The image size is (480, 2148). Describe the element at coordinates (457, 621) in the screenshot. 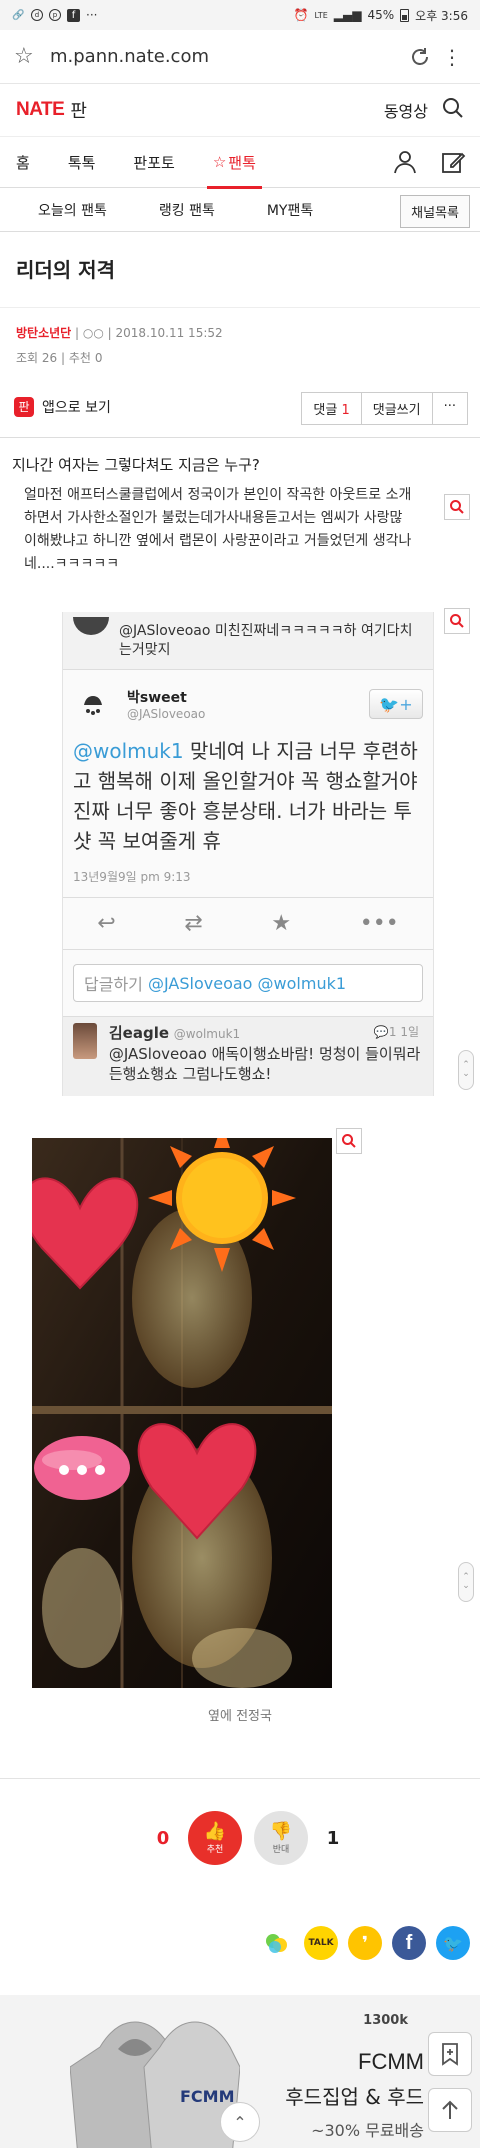

I see `zoom-icon-tweet` at that location.